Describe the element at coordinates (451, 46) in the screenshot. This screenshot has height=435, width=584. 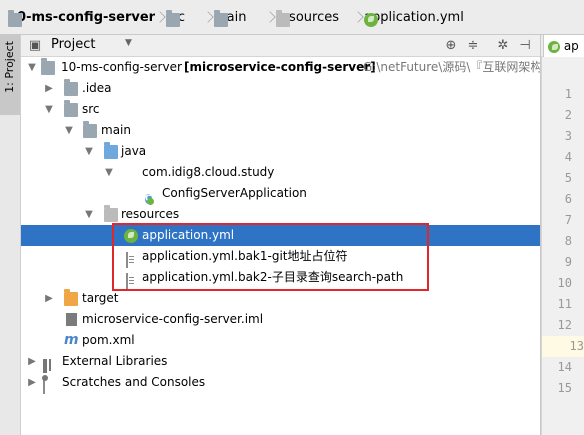
I see `target-icon: ⊕` at that location.